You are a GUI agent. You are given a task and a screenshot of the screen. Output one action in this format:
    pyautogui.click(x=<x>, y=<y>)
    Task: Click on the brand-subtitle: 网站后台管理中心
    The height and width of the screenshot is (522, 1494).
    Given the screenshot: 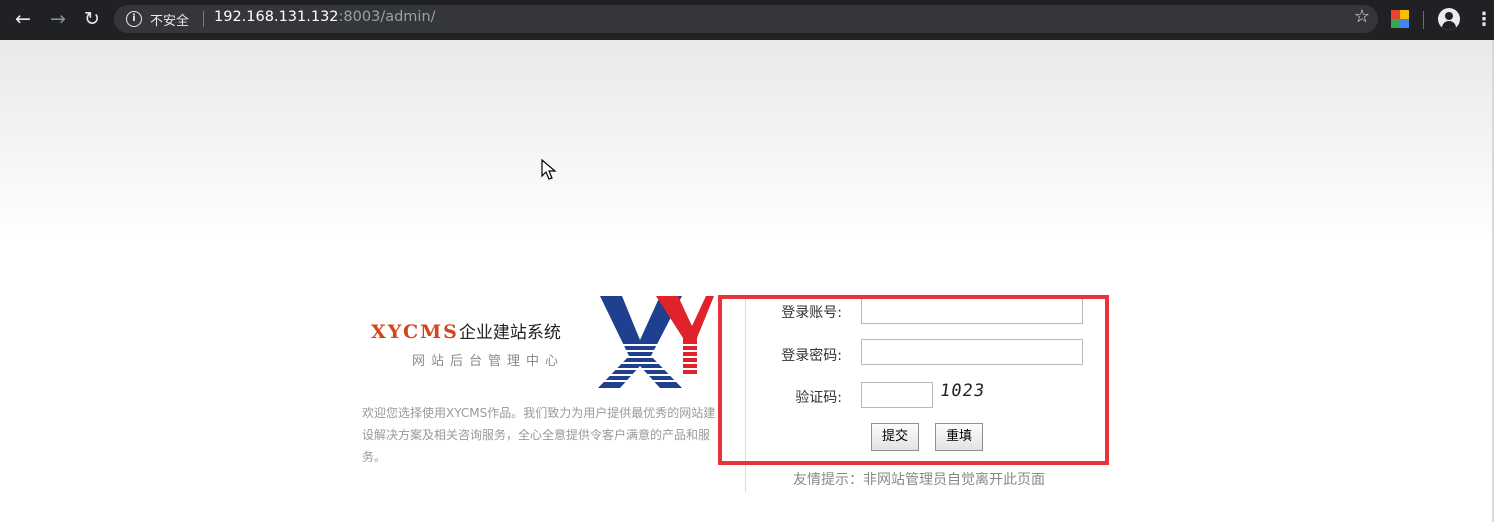 What is the action you would take?
    pyautogui.click(x=488, y=361)
    